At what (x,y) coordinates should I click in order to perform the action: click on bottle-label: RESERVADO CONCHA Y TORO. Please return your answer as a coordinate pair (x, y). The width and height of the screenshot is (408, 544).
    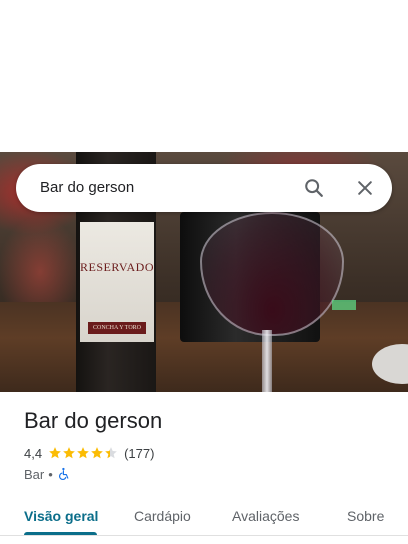
    Looking at the image, I should click on (117, 282).